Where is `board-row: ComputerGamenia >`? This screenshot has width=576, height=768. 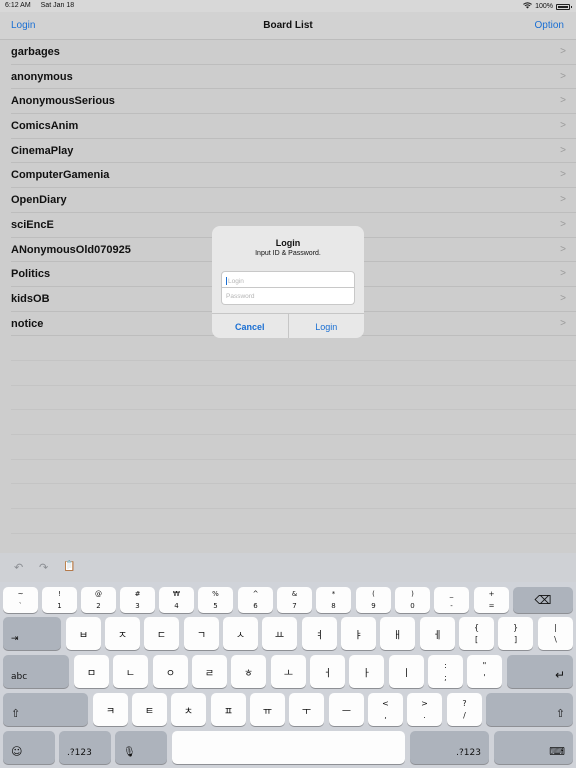
board-row: ComputerGamenia > is located at coordinates (293, 176).